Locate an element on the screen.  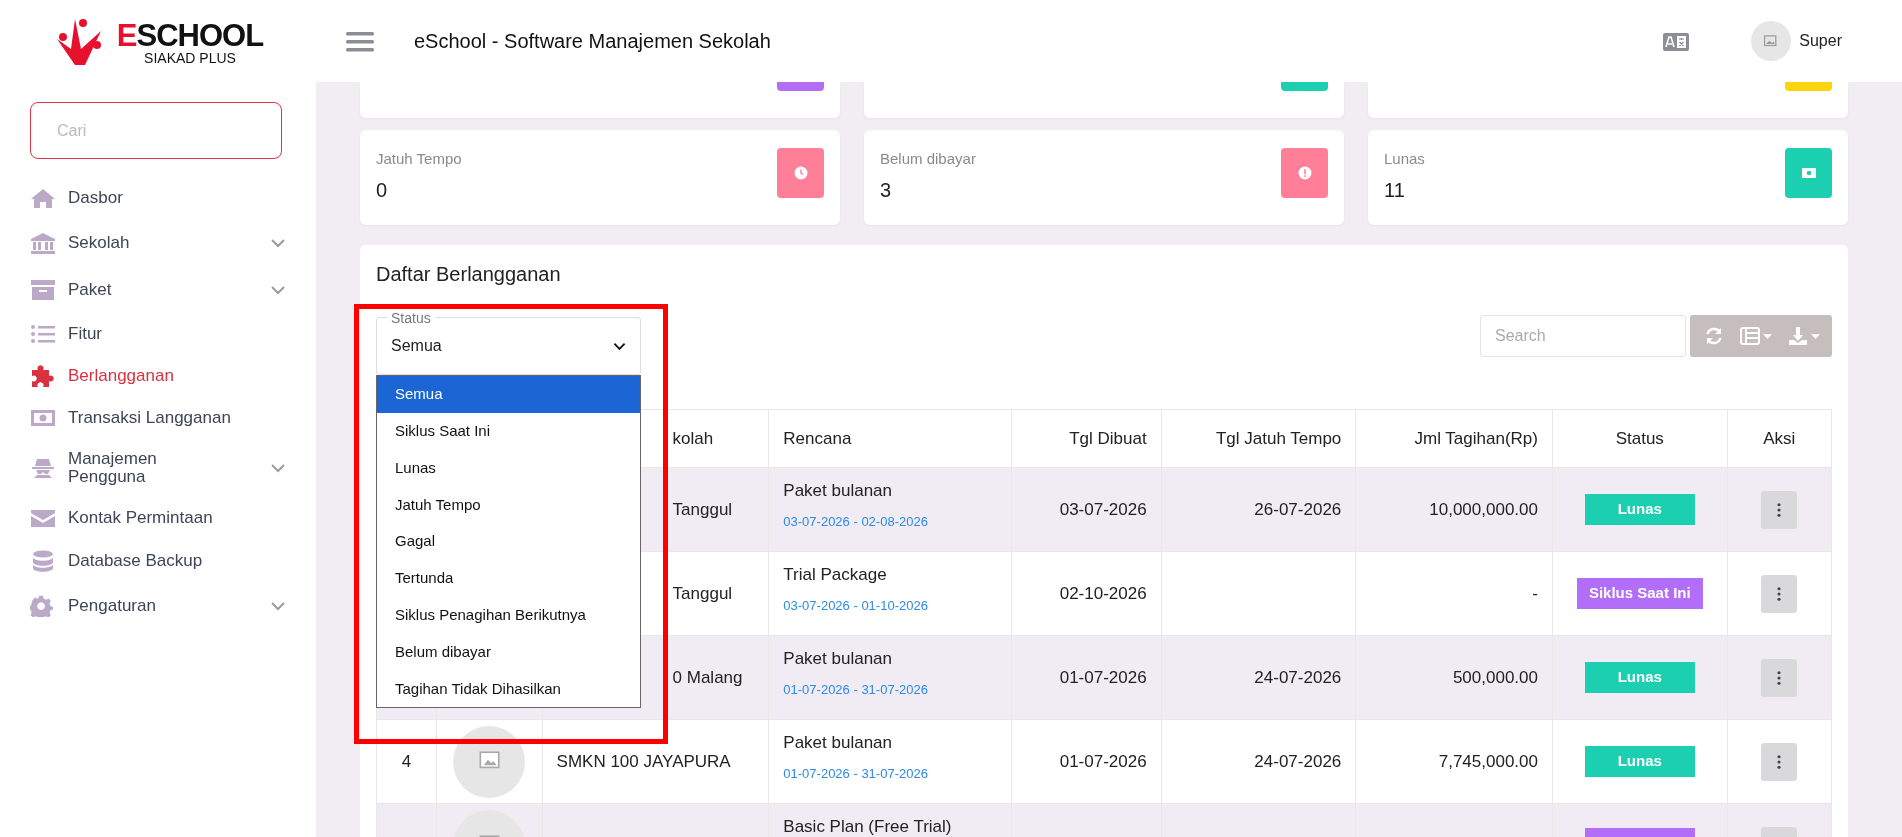
page-title: eSchool - Software Manajemen Sekolah is located at coordinates (592, 41).